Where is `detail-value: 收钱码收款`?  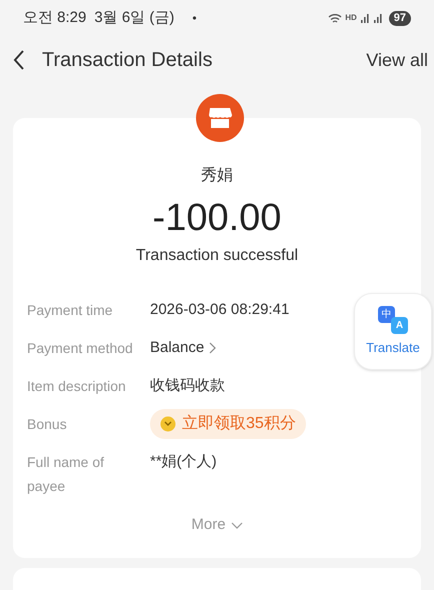
detail-value: 收钱码收款 is located at coordinates (187, 386).